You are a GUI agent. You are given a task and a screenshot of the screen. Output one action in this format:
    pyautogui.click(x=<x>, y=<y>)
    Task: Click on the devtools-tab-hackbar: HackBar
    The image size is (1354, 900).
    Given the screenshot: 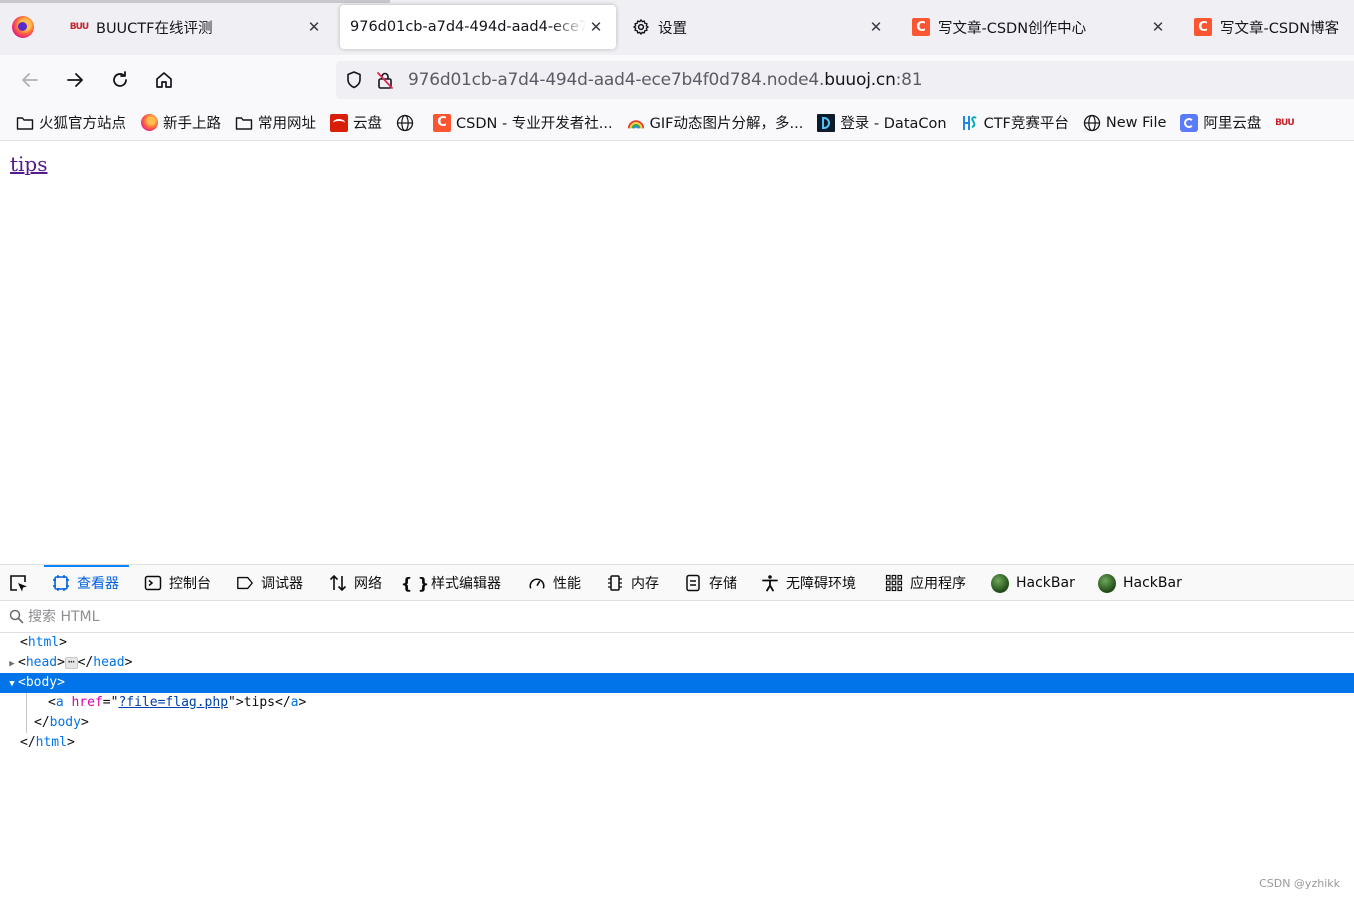 What is the action you would take?
    pyautogui.click(x=1033, y=583)
    